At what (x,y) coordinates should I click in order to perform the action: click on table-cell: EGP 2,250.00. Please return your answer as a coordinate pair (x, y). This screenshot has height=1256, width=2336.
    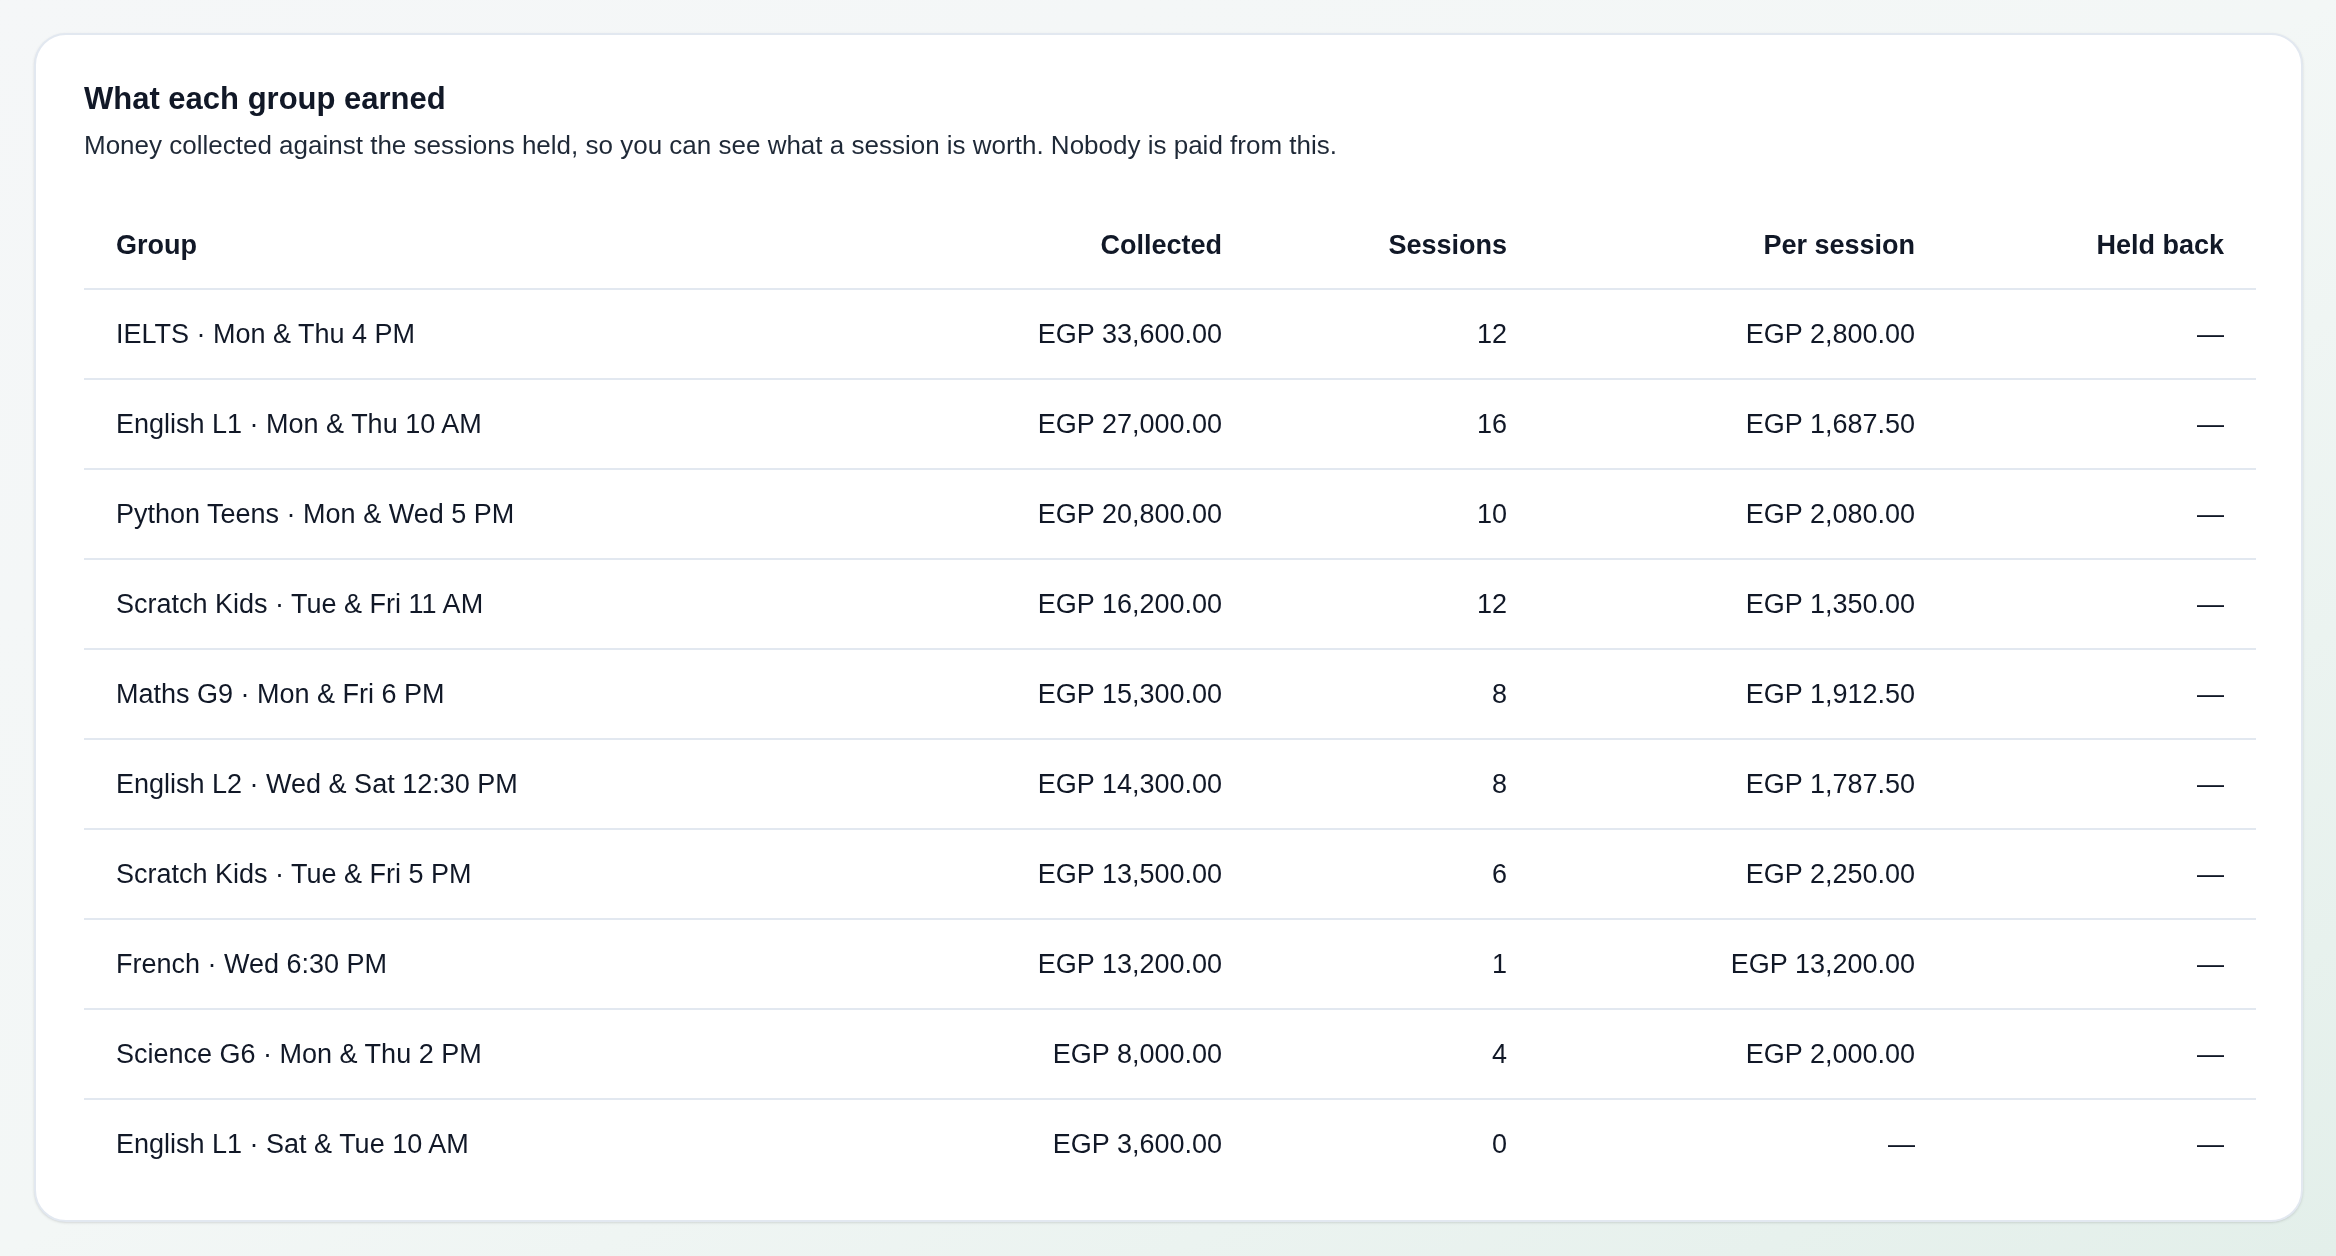
    Looking at the image, I should click on (1743, 874).